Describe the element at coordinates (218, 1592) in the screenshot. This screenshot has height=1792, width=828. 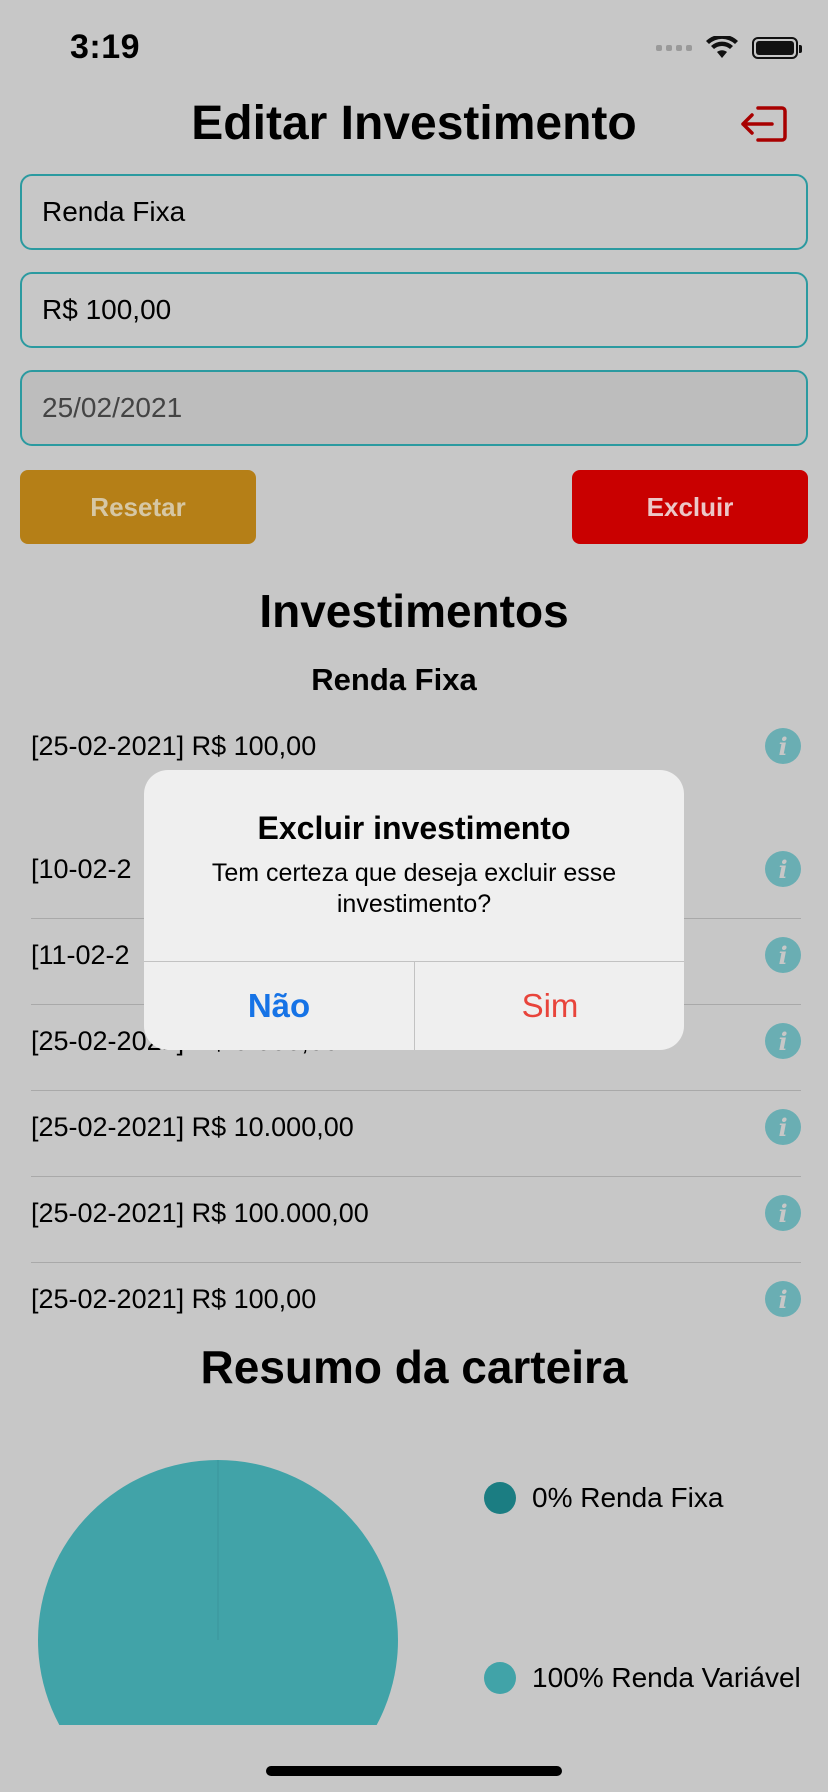
I see `pie-chart` at that location.